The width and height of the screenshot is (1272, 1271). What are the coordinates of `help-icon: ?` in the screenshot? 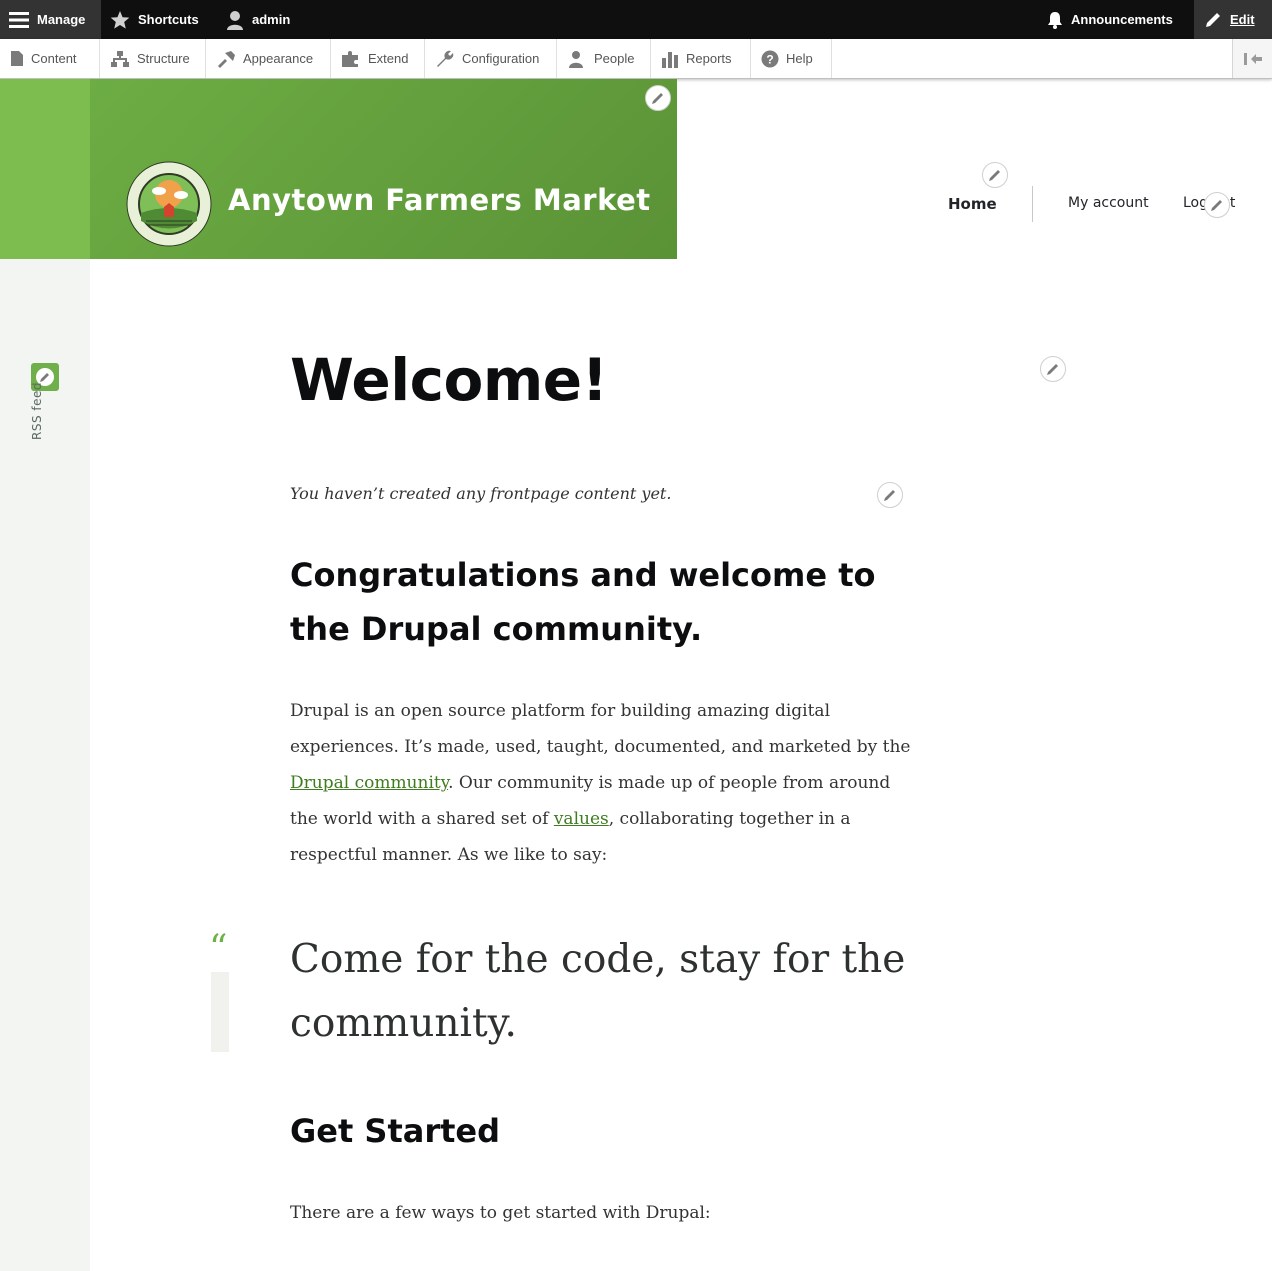 It's located at (770, 58).